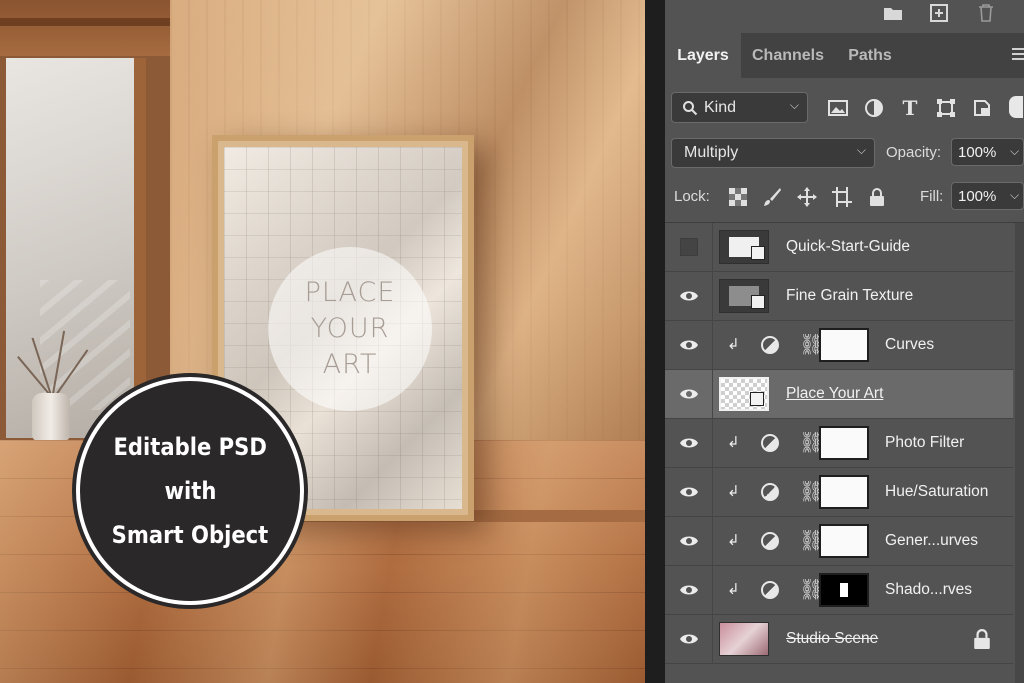 The height and width of the screenshot is (683, 1024). I want to click on scrollbar, so click(1019, 453).